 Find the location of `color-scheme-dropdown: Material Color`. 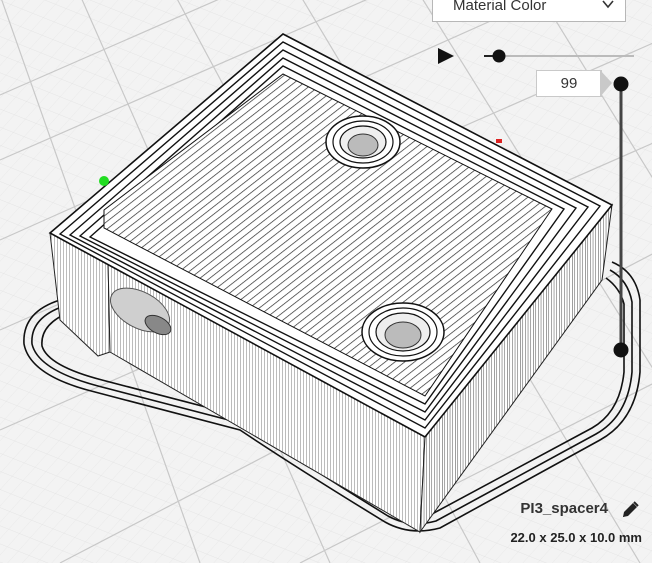

color-scheme-dropdown: Material Color is located at coordinates (529, 11).